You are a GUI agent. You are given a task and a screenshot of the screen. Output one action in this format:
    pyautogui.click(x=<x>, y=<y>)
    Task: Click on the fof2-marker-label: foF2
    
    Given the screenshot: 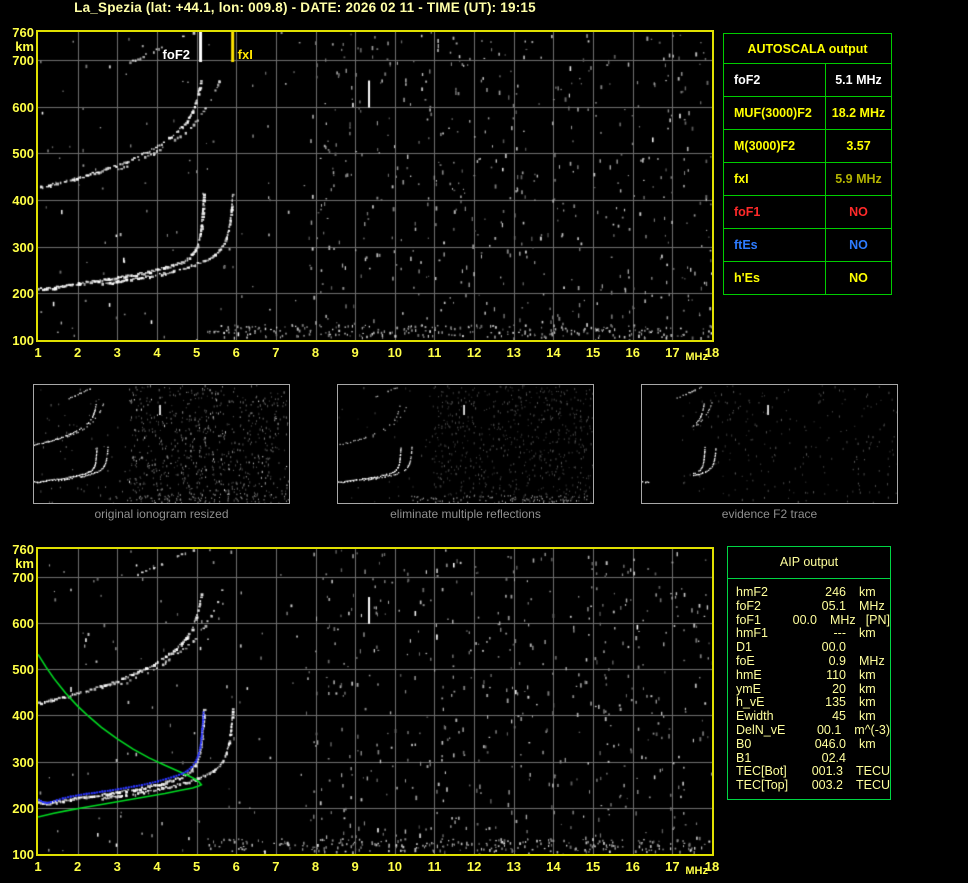 What is the action you would take?
    pyautogui.click(x=176, y=54)
    